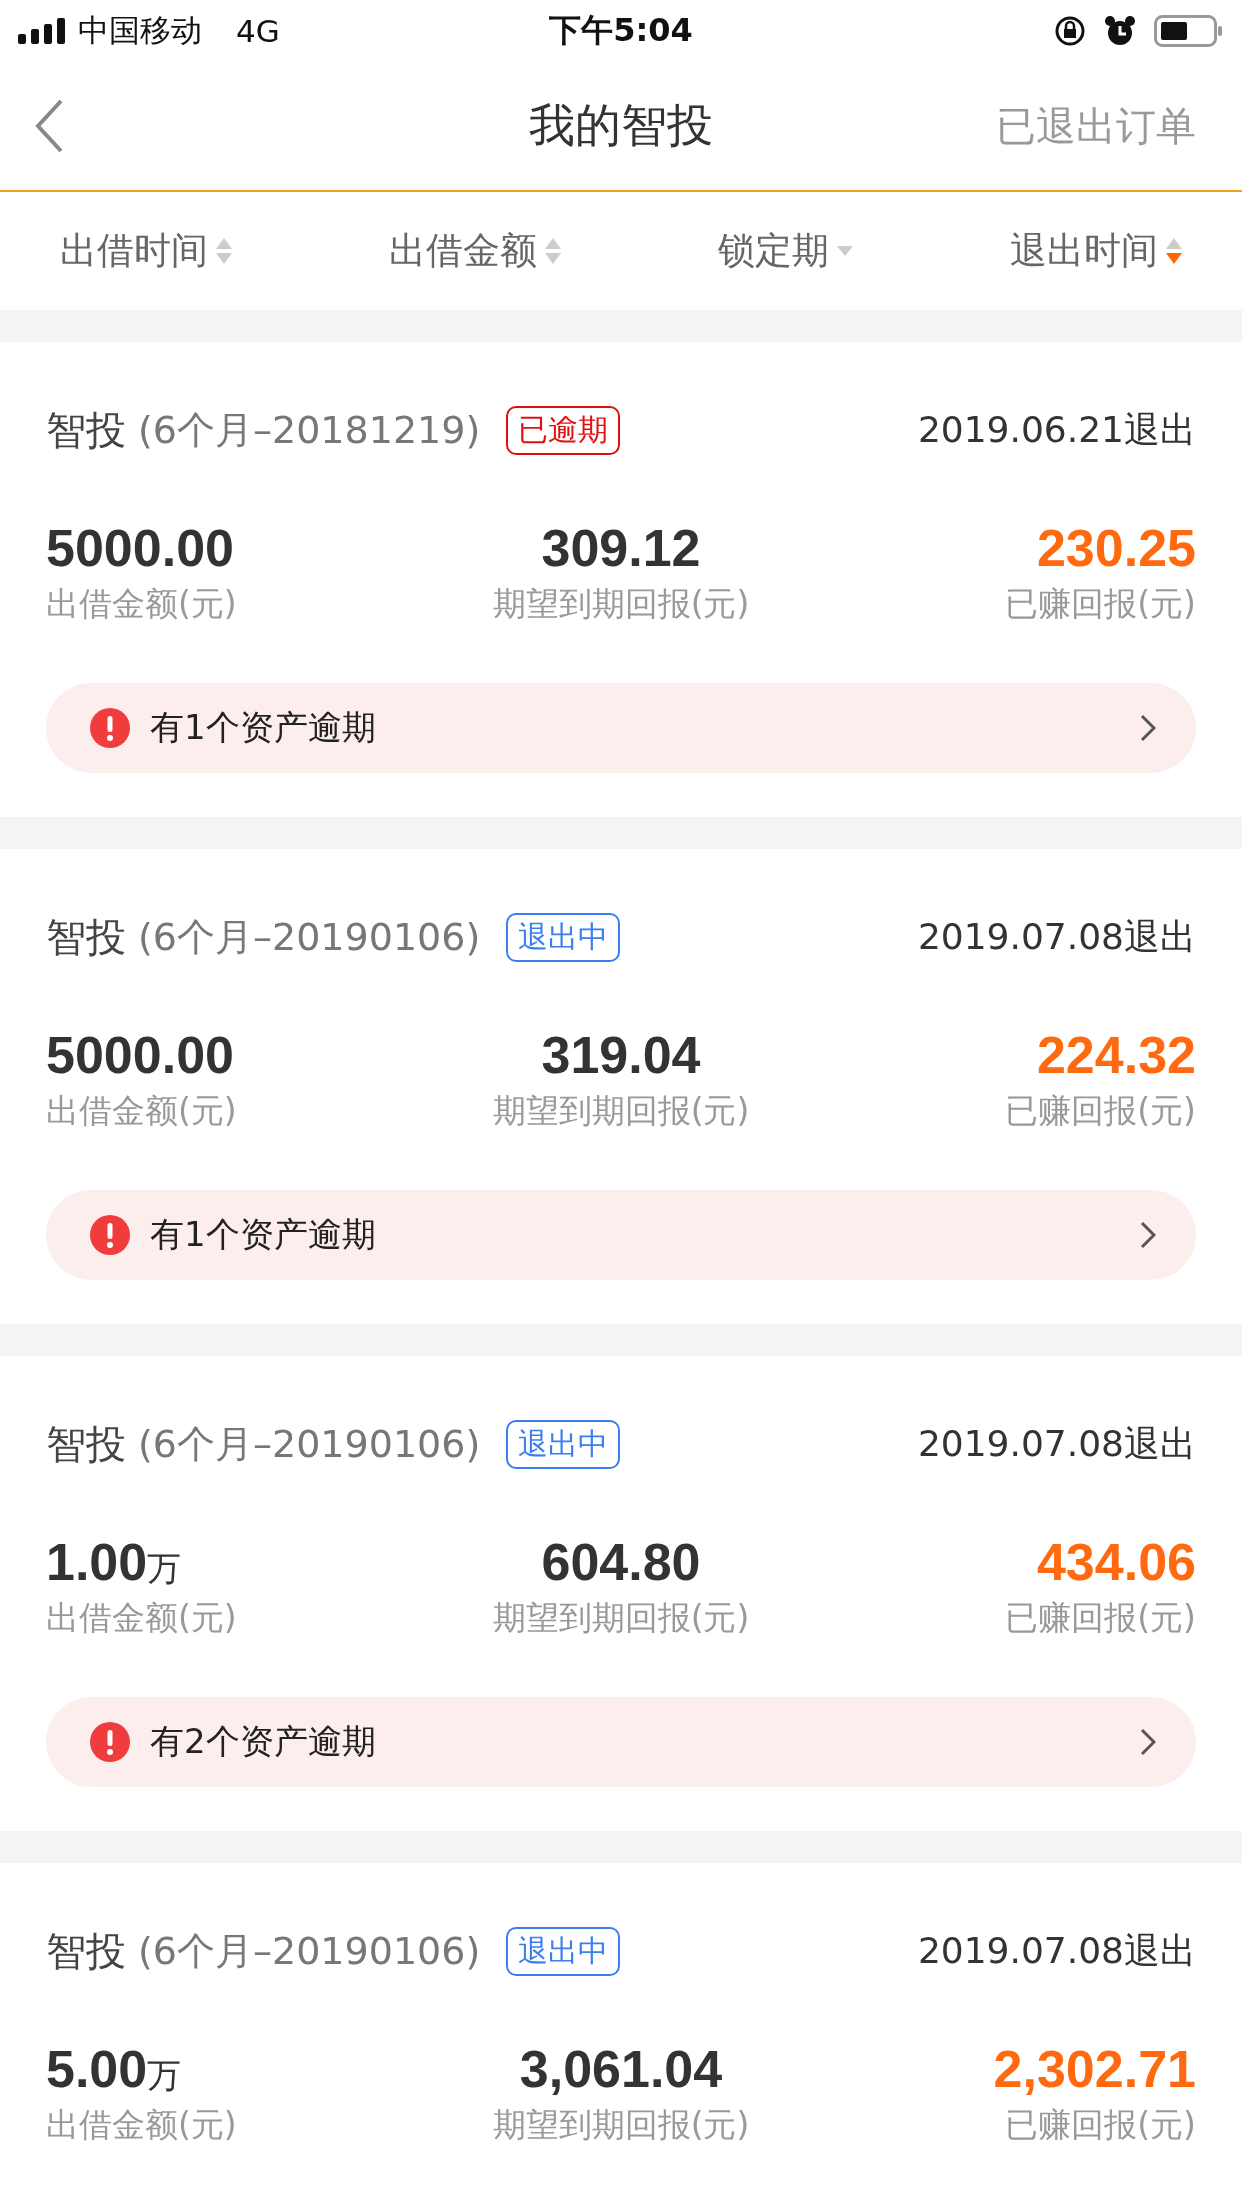 The image size is (1242, 2208). Describe the element at coordinates (1189, 31) in the screenshot. I see `battery-icon` at that location.